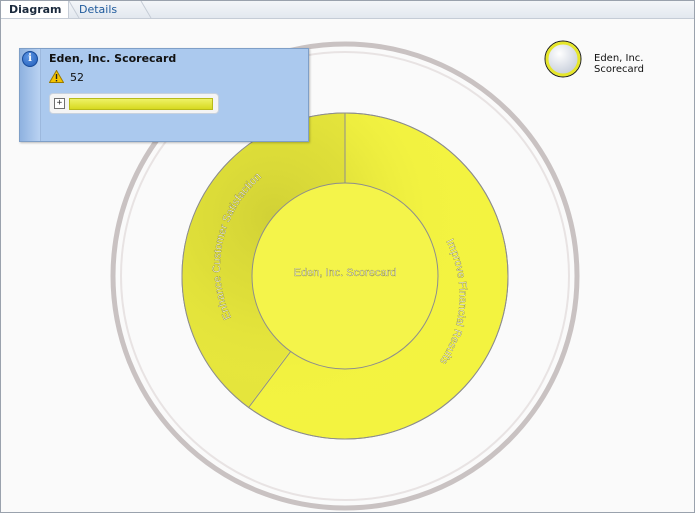  Describe the element at coordinates (110, 10) in the screenshot. I see `tab-shape` at that location.